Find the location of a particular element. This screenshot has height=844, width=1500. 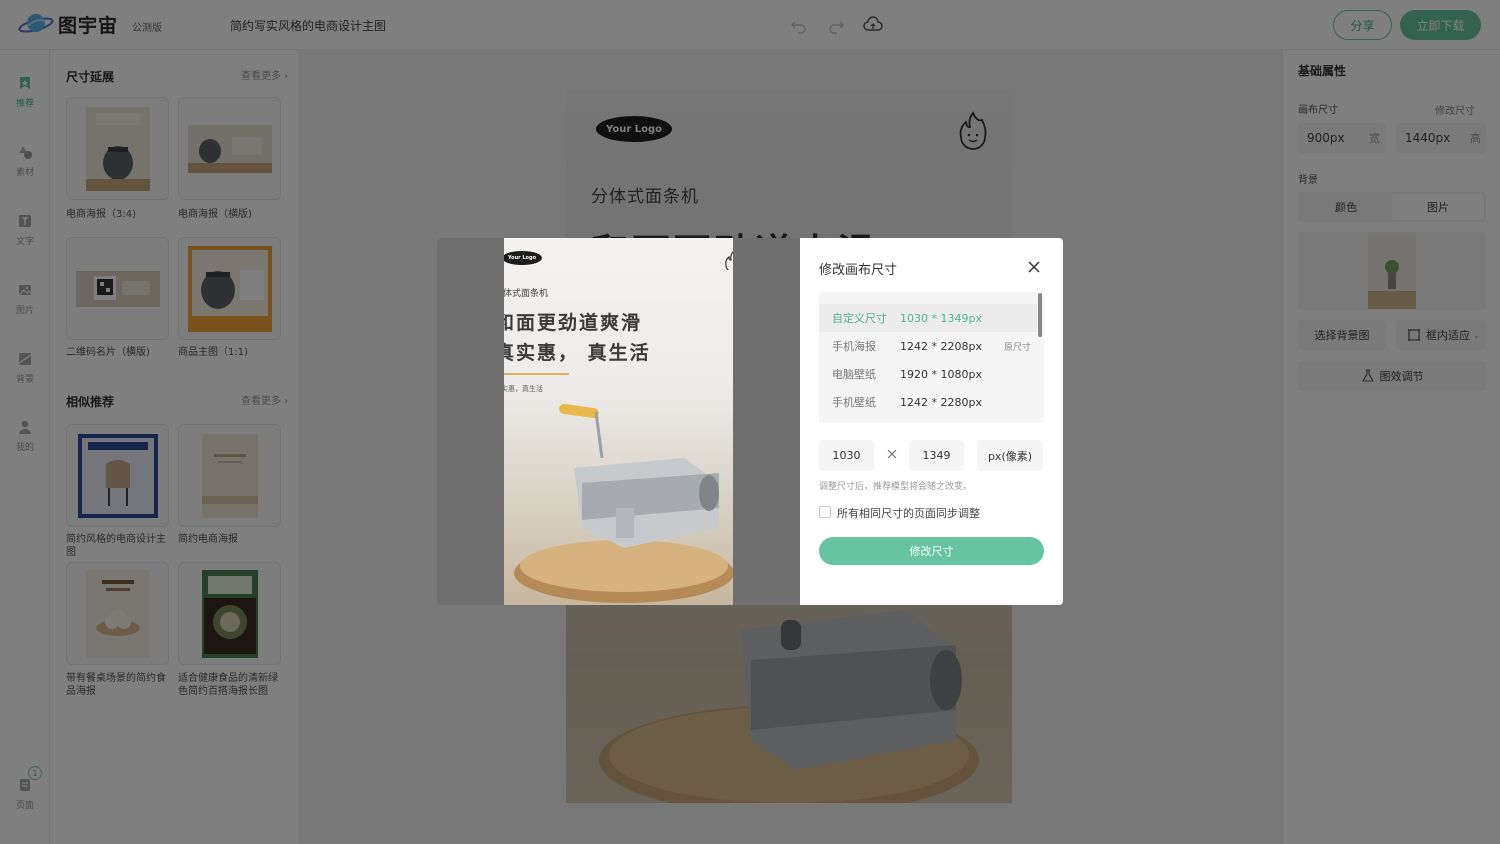

preview-headline: 和面更劲道爽滑 真实惠， 真生活 is located at coordinates (577, 338).